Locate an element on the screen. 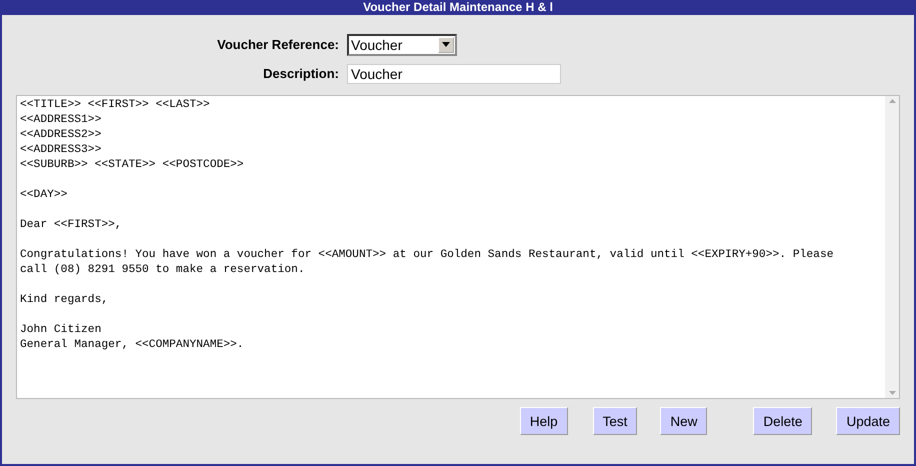 The height and width of the screenshot is (466, 916). description-field: Voucher is located at coordinates (454, 74).